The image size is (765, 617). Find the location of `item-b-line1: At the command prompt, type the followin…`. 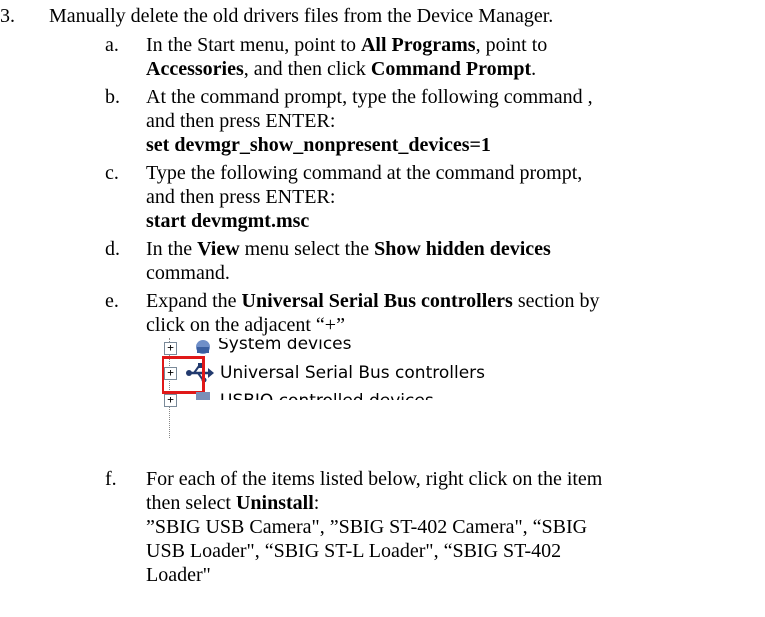

item-b-line1: At the command prompt, type the followin… is located at coordinates (369, 97).